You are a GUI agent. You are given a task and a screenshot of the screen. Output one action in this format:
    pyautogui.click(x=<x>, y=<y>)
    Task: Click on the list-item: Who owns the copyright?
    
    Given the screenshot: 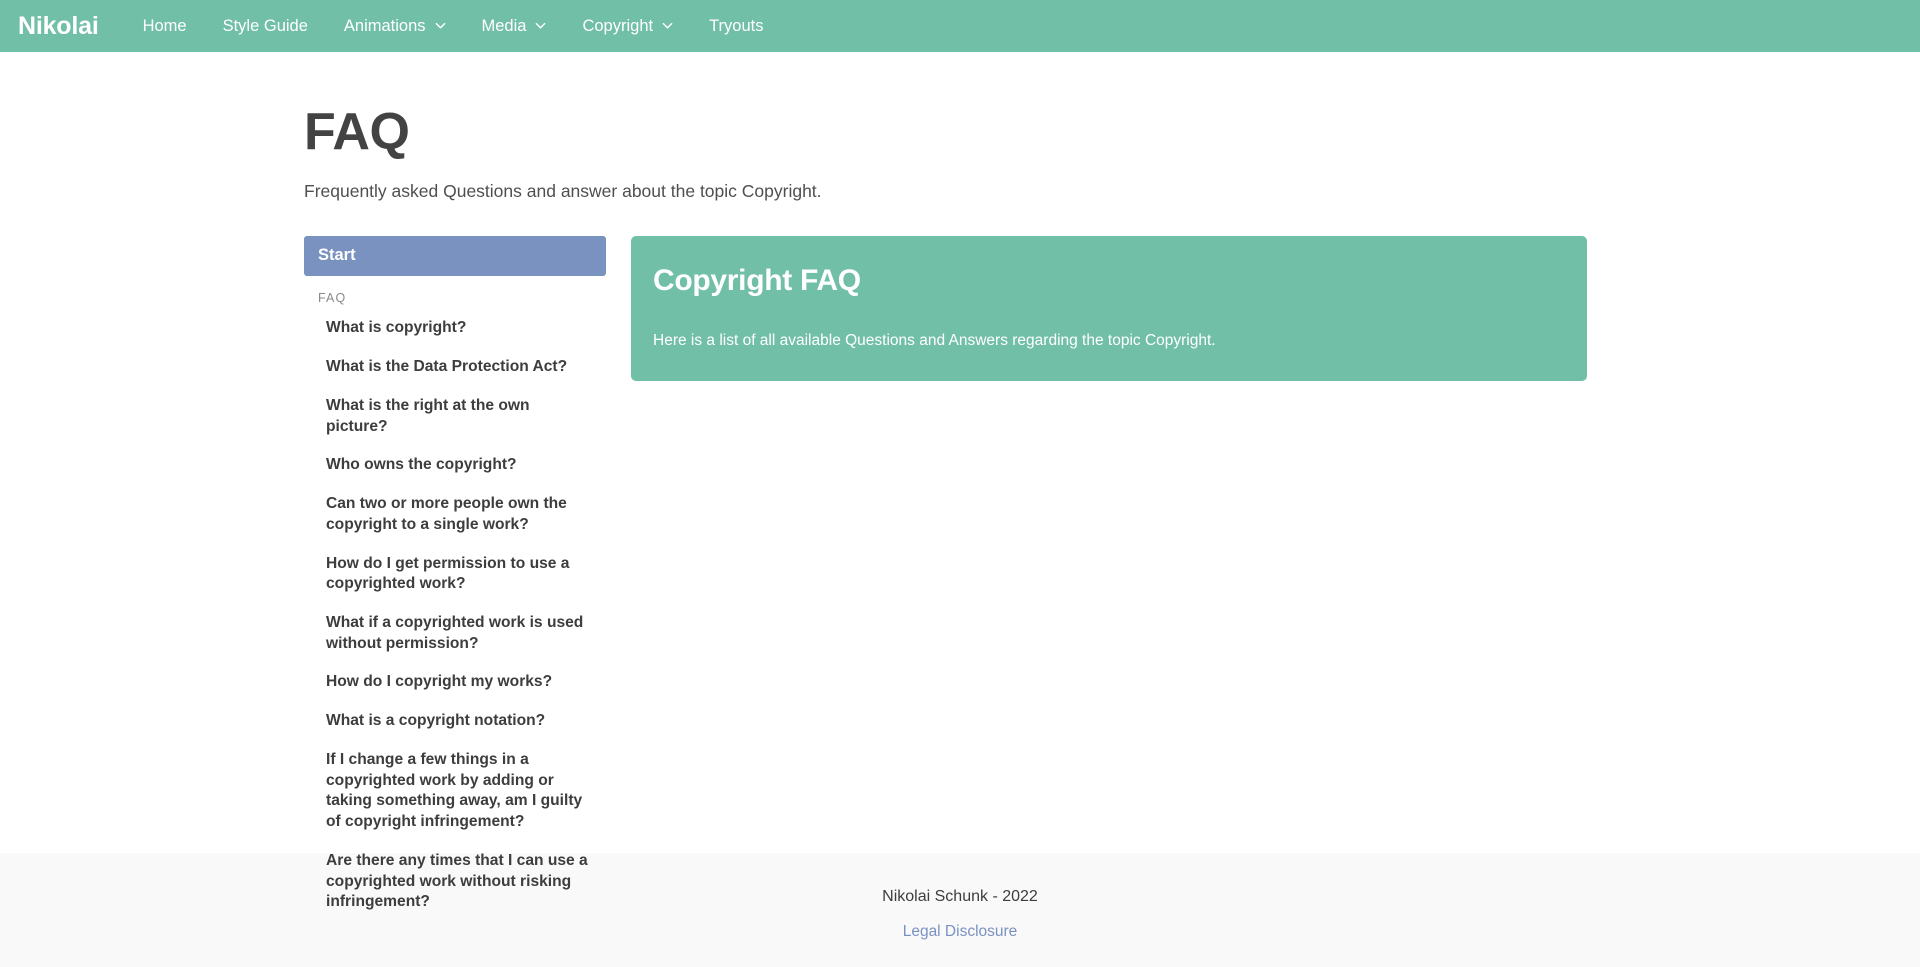 What is the action you would take?
    pyautogui.click(x=455, y=465)
    